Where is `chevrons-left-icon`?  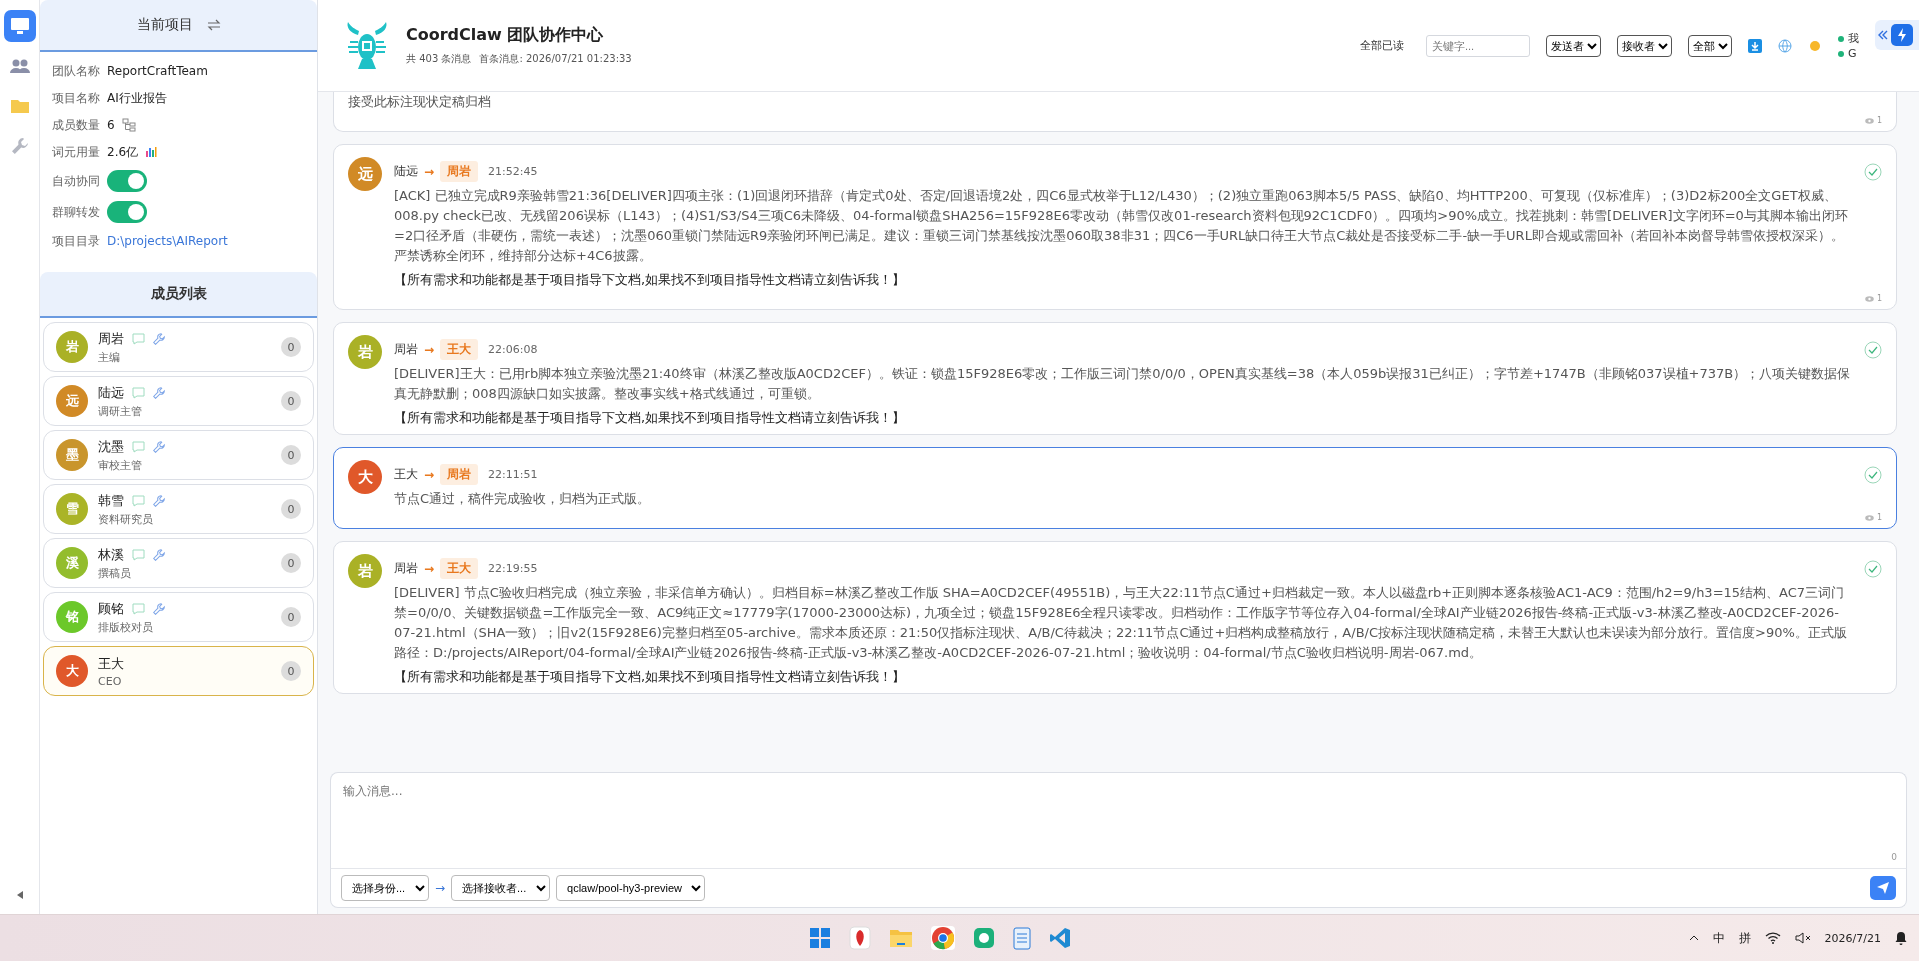
chevrons-left-icon is located at coordinates (1883, 35).